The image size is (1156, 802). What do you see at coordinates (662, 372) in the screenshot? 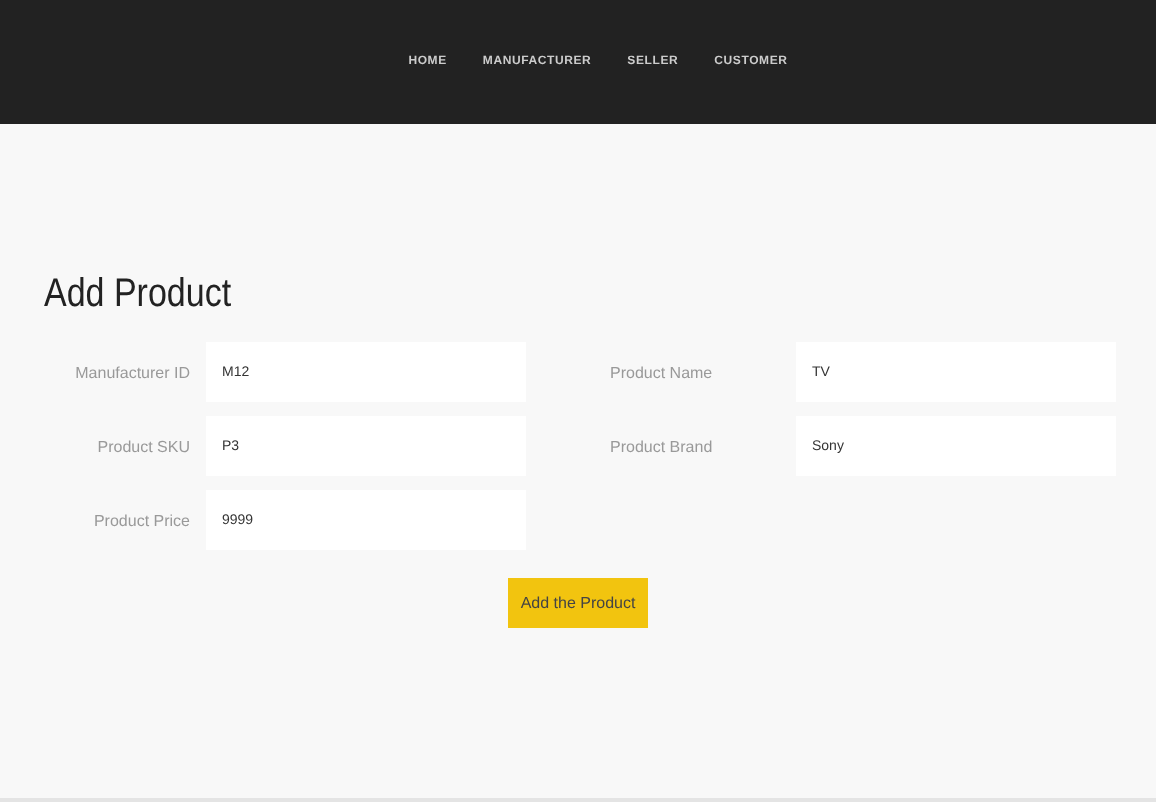
I see `field-label: Product Name` at bounding box center [662, 372].